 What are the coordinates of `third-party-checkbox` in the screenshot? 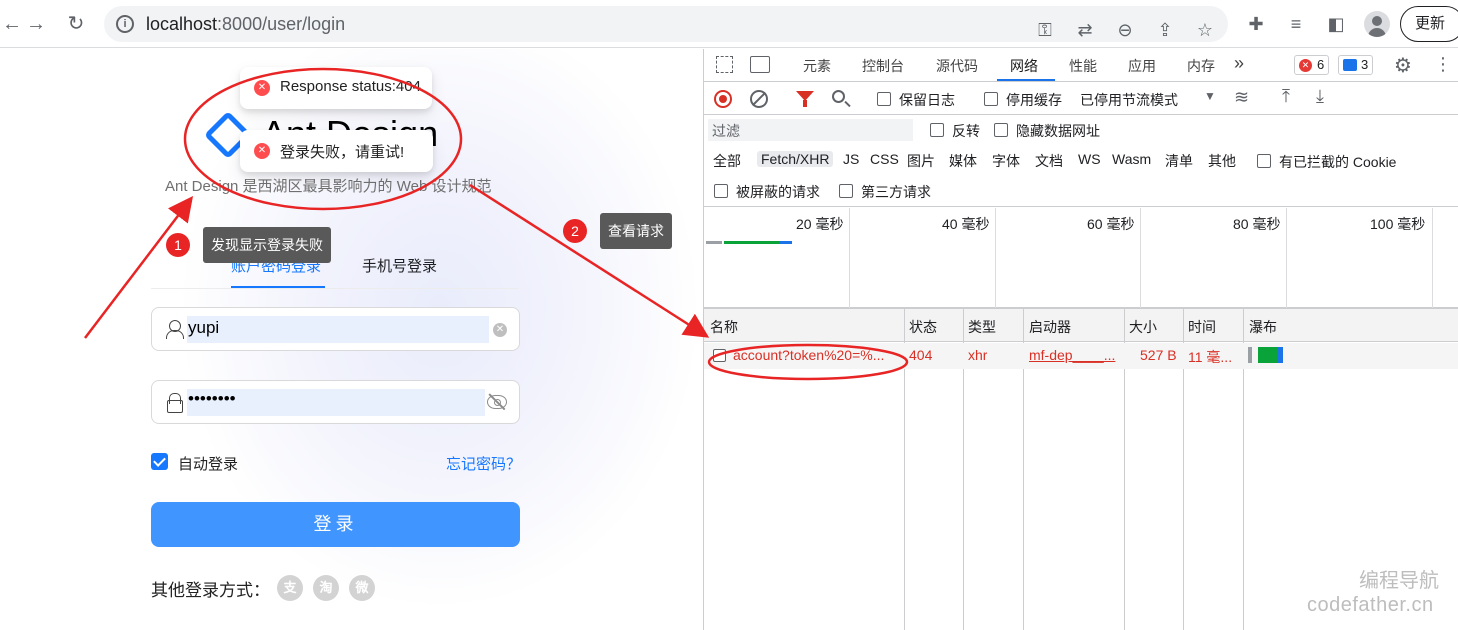 It's located at (846, 191).